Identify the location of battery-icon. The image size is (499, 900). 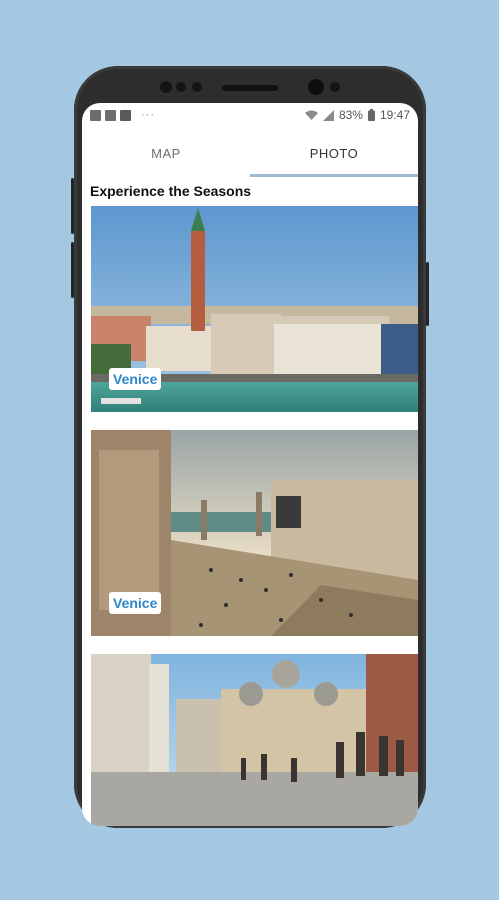
(371, 115).